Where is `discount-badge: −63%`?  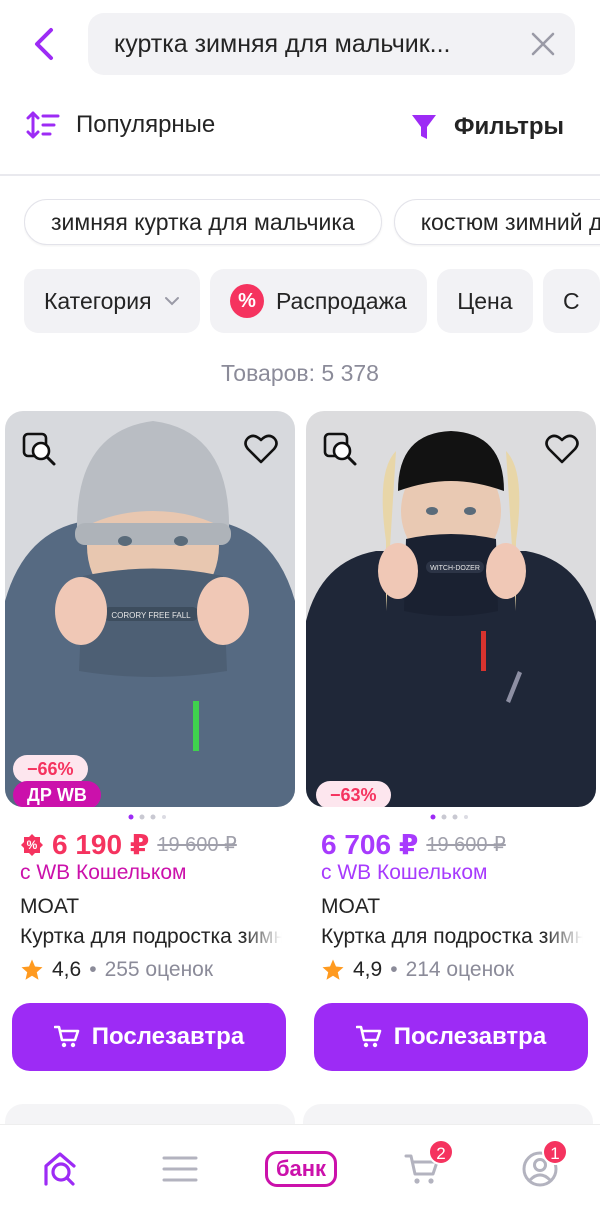 discount-badge: −63% is located at coordinates (353, 794).